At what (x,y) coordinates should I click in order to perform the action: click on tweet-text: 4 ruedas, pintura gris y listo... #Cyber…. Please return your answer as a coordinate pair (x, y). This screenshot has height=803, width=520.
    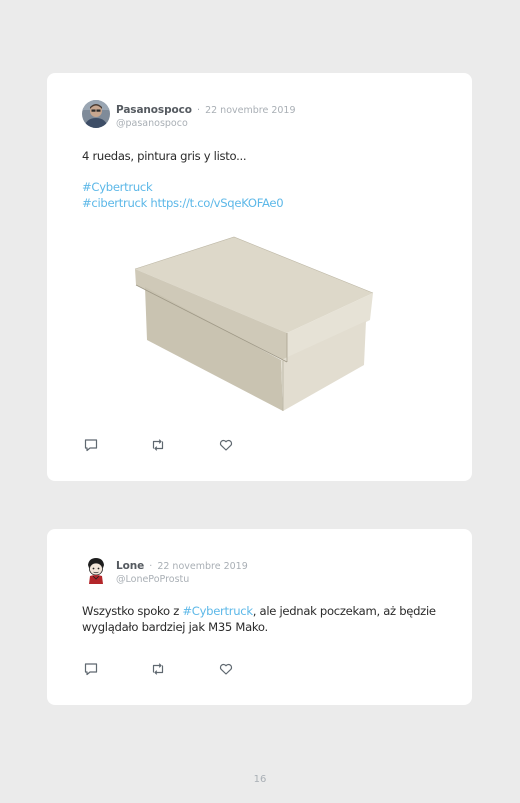
    Looking at the image, I should click on (262, 180).